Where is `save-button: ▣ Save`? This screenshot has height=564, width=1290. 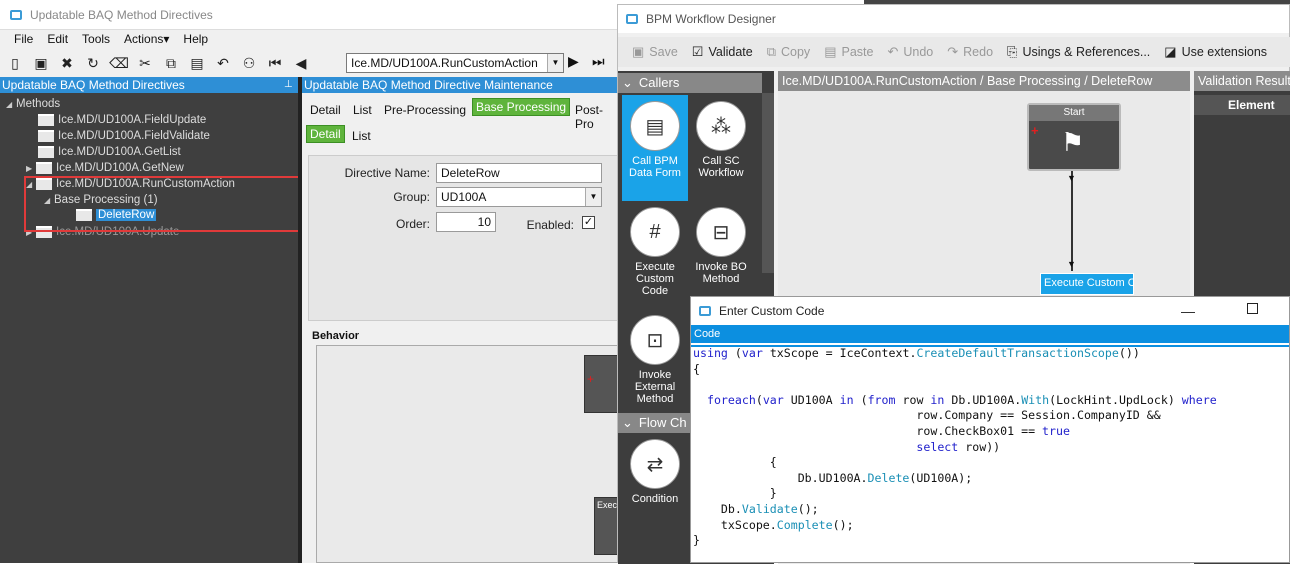
save-button: ▣ Save is located at coordinates (655, 52).